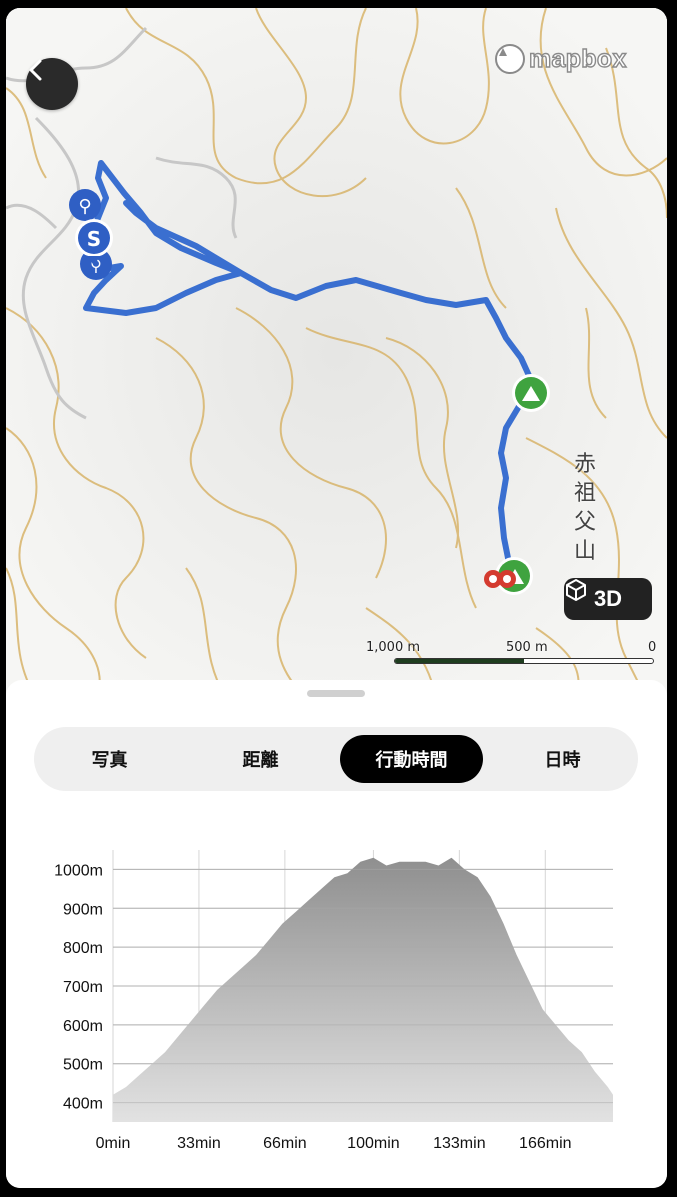 Image resolution: width=677 pixels, height=1197 pixels. I want to click on x-tick-label: 33min, so click(199, 1143).